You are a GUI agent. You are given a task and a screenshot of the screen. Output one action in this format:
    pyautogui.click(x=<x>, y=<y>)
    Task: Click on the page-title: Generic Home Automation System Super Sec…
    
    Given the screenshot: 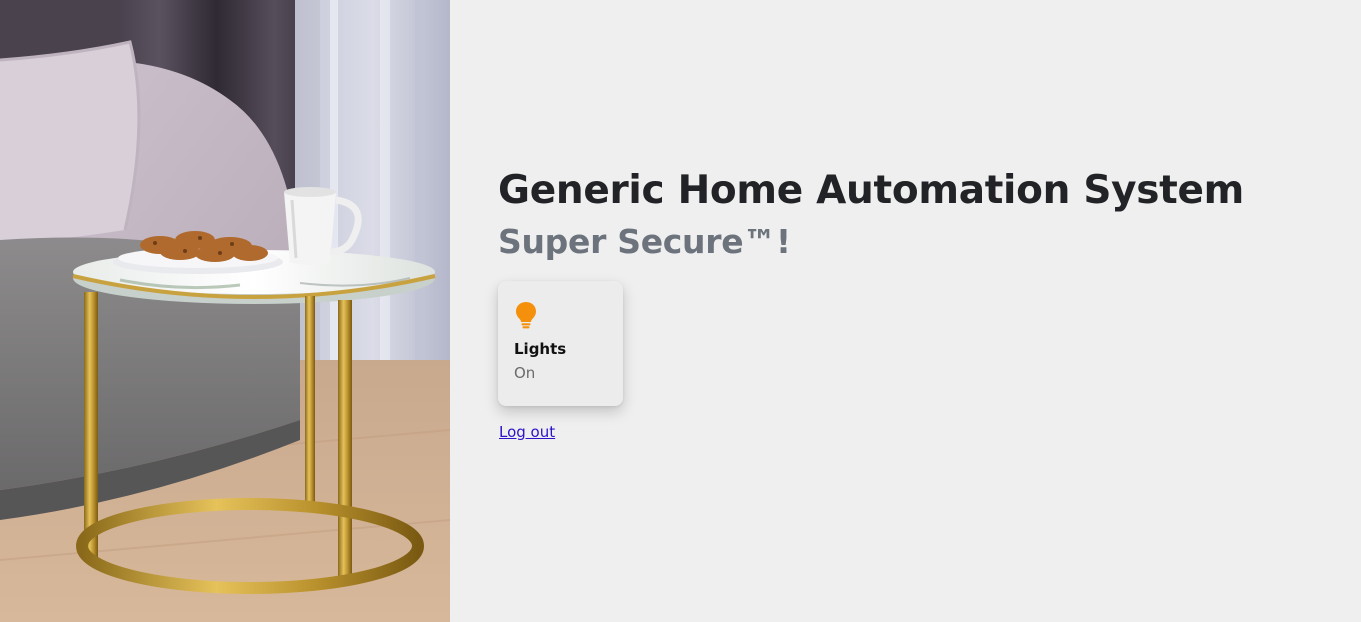 What is the action you would take?
    pyautogui.click(x=898, y=216)
    